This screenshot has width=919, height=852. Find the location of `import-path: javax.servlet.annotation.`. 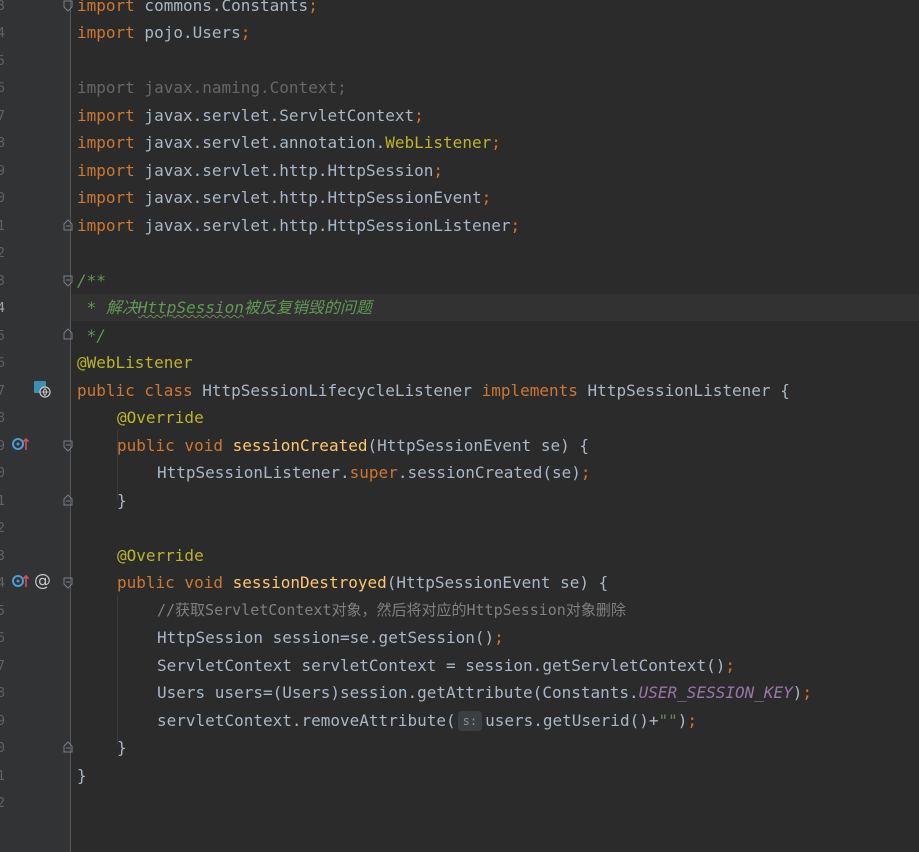

import-path: javax.servlet.annotation. is located at coordinates (260, 142).